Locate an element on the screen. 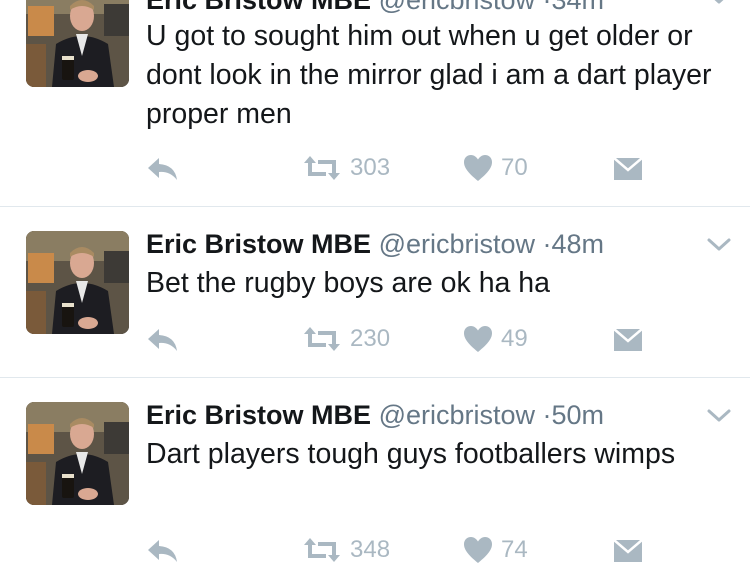 The height and width of the screenshot is (572, 750). like-button: 74 is located at coordinates (495, 550).